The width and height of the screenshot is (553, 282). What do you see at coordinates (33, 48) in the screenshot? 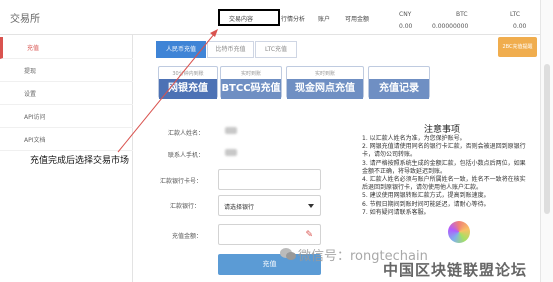
I see `sidebar-item-label: 充值` at bounding box center [33, 48].